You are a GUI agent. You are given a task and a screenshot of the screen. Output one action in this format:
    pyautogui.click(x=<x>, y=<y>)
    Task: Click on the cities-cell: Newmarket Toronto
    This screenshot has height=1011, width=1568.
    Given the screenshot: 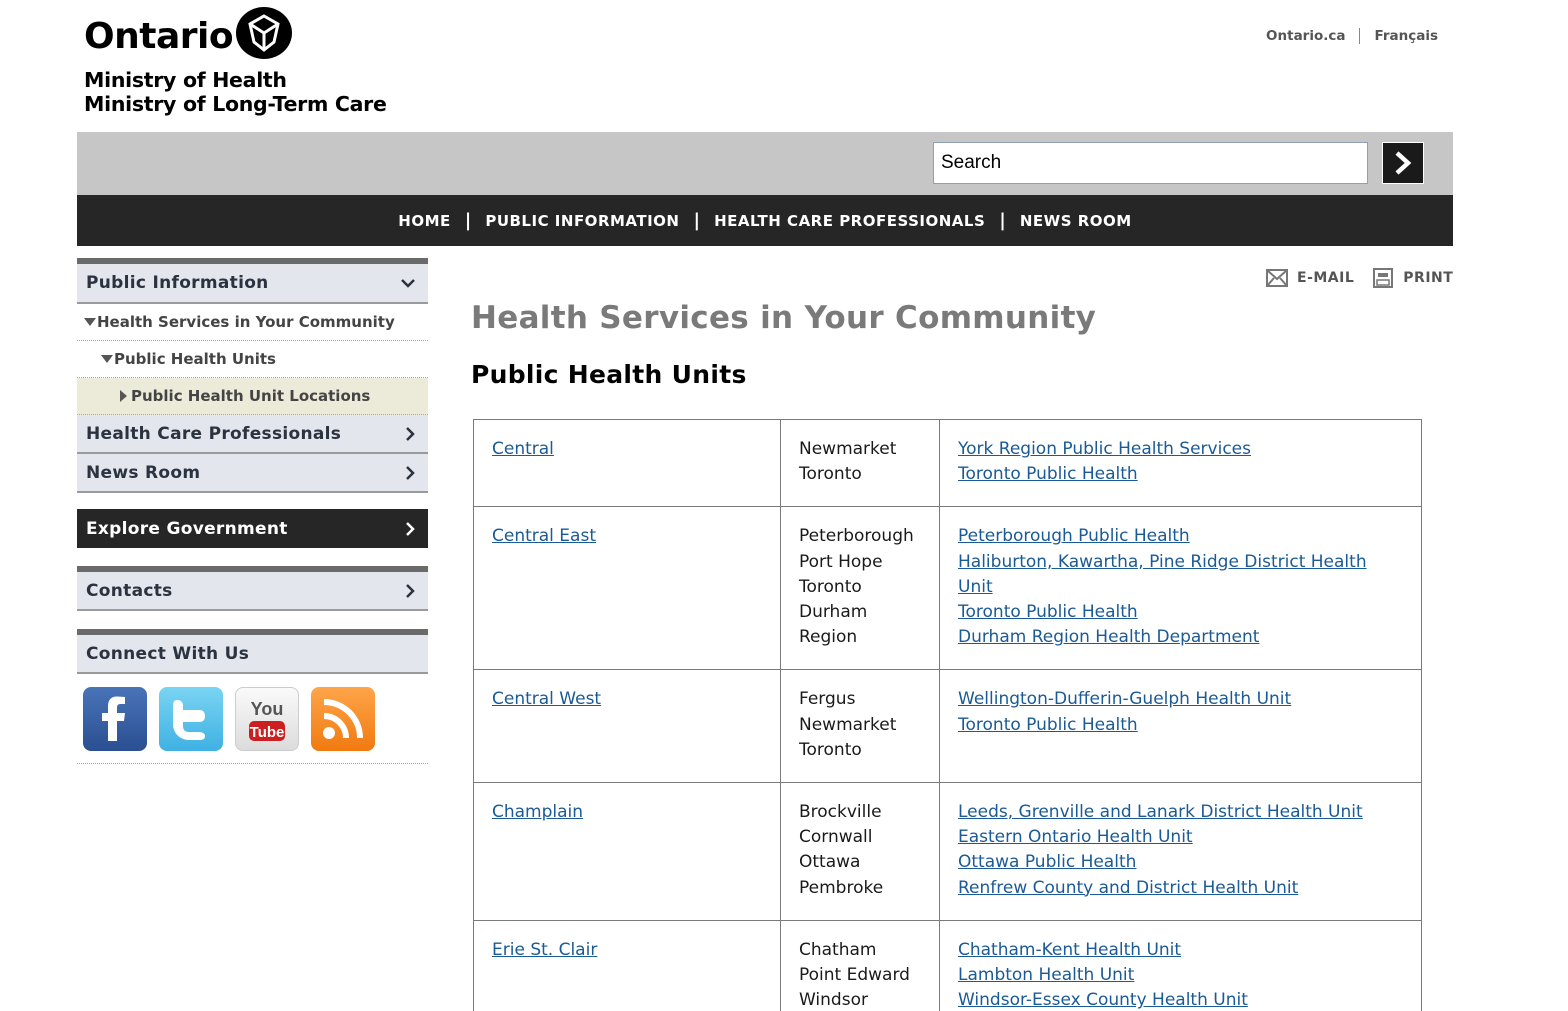 What is the action you would take?
    pyautogui.click(x=860, y=463)
    